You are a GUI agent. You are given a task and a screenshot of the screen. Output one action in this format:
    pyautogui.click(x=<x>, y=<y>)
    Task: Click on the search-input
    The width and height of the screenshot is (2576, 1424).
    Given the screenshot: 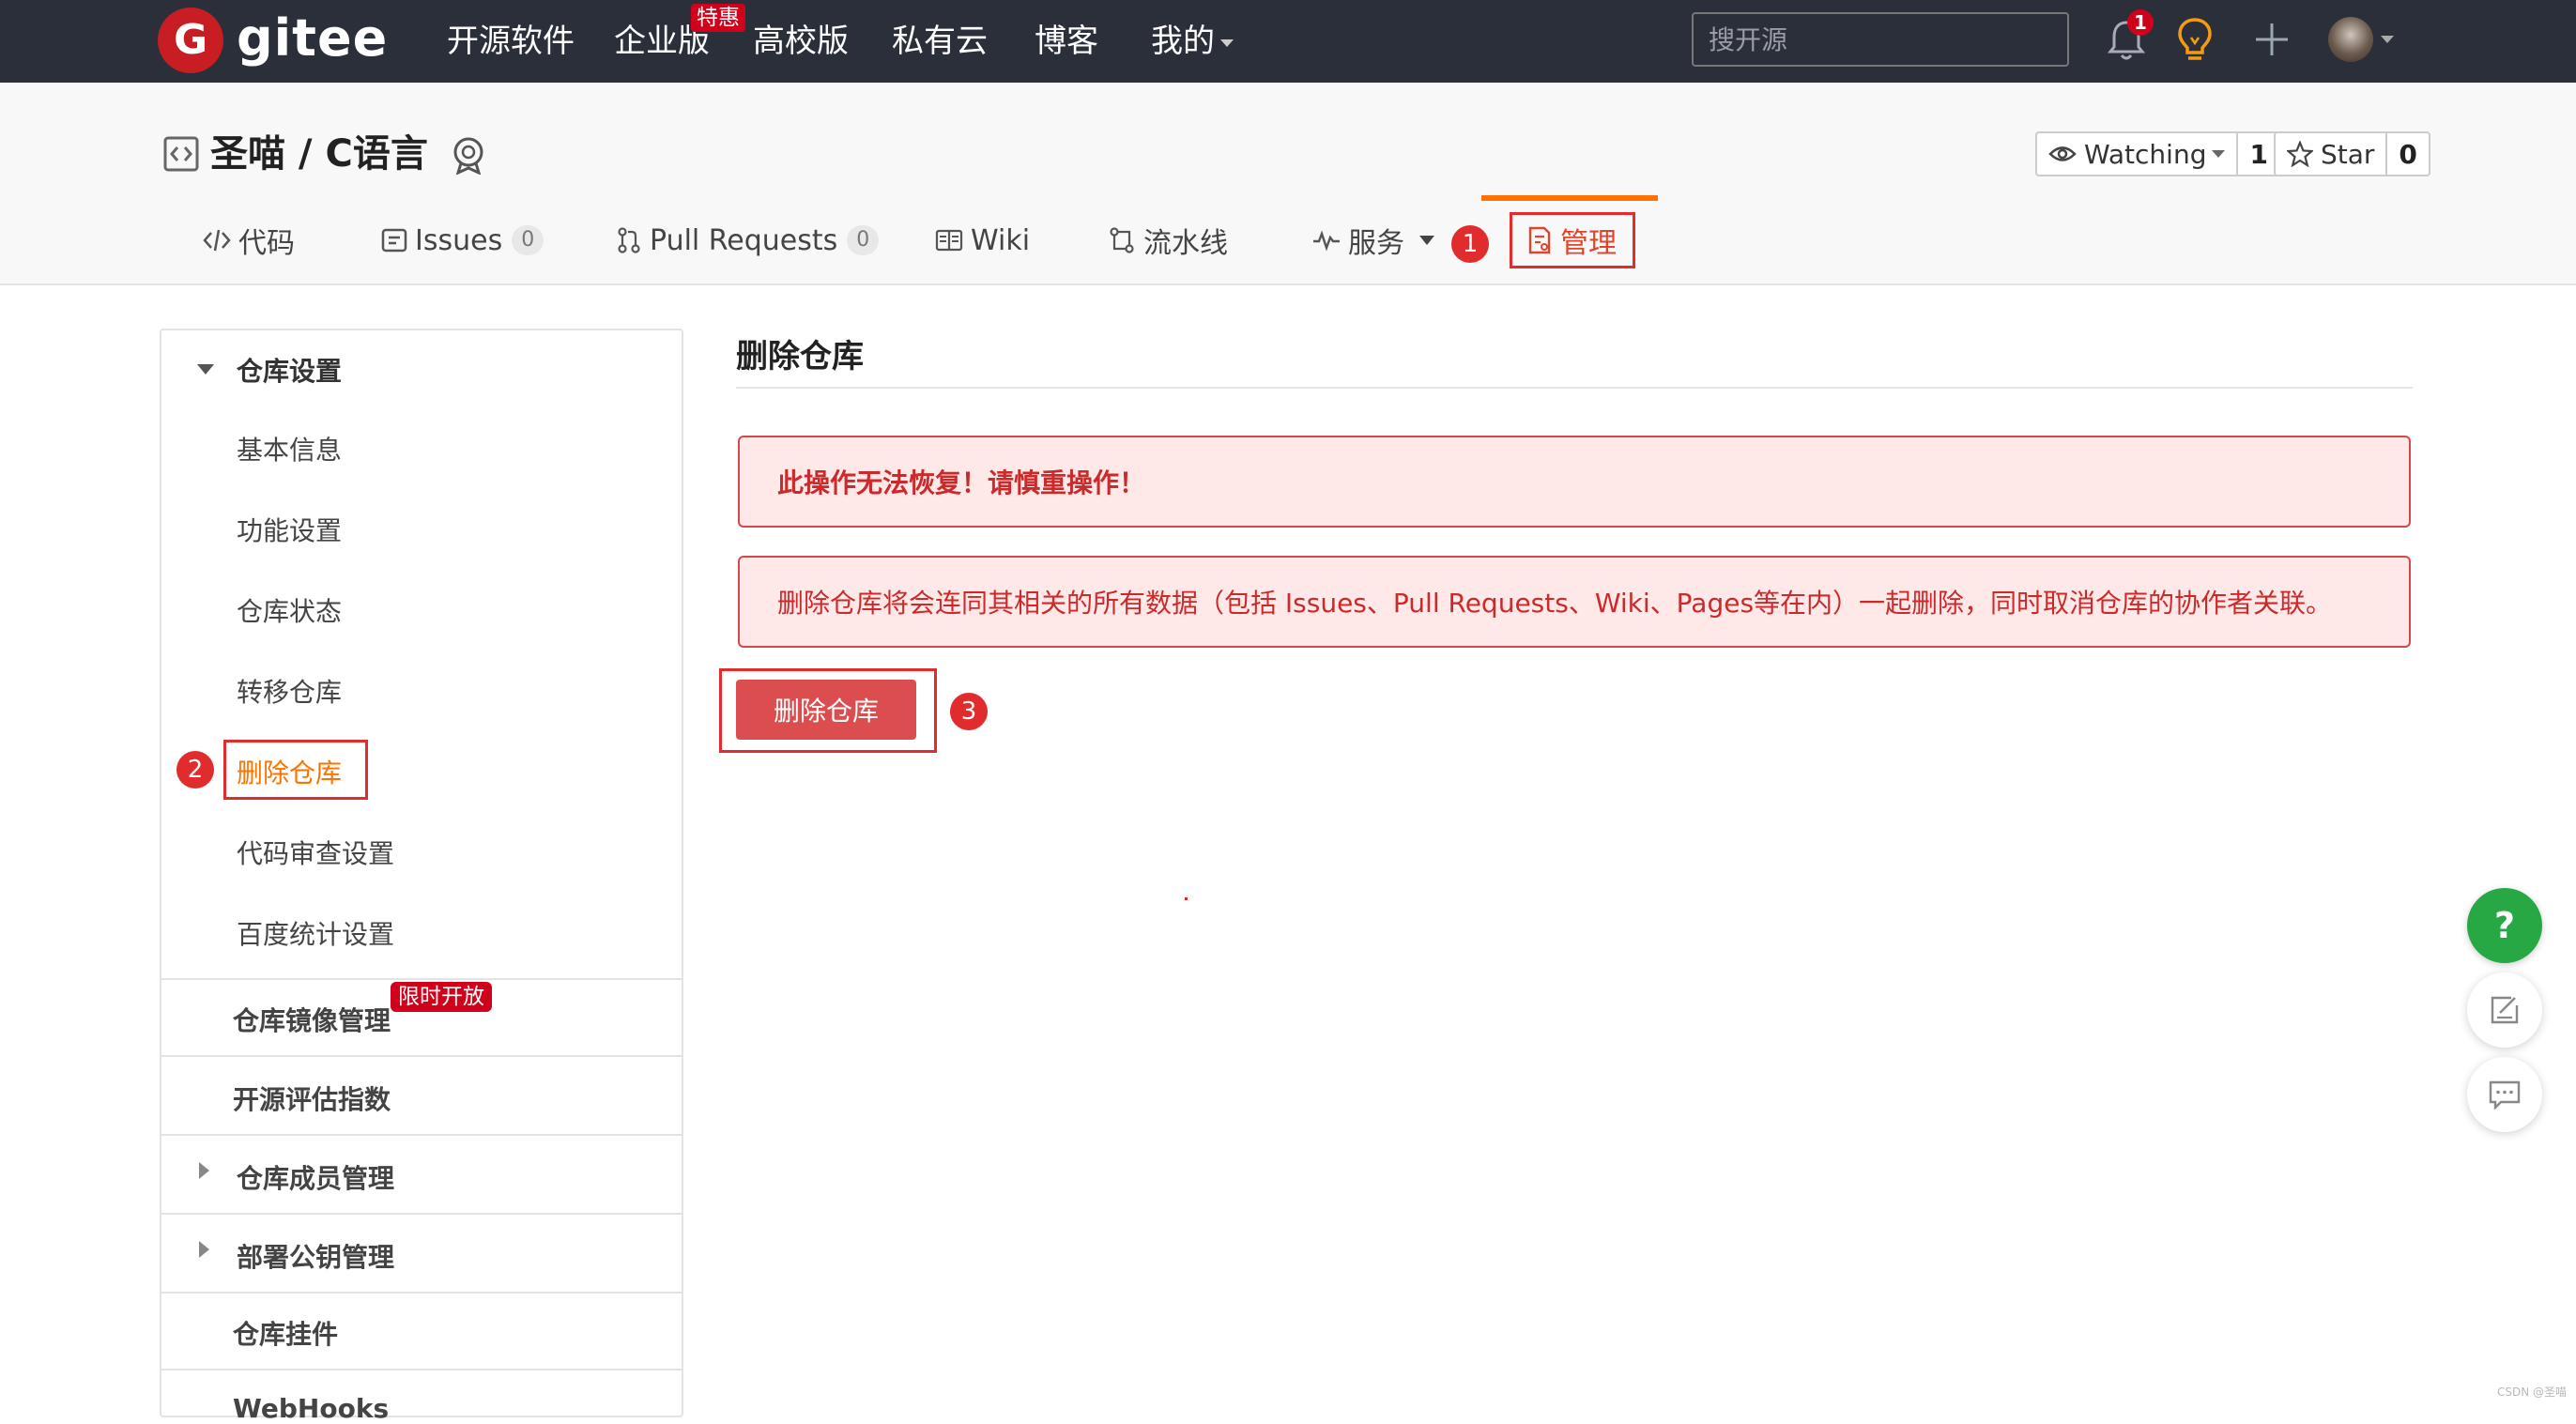 What is the action you would take?
    pyautogui.click(x=1881, y=39)
    